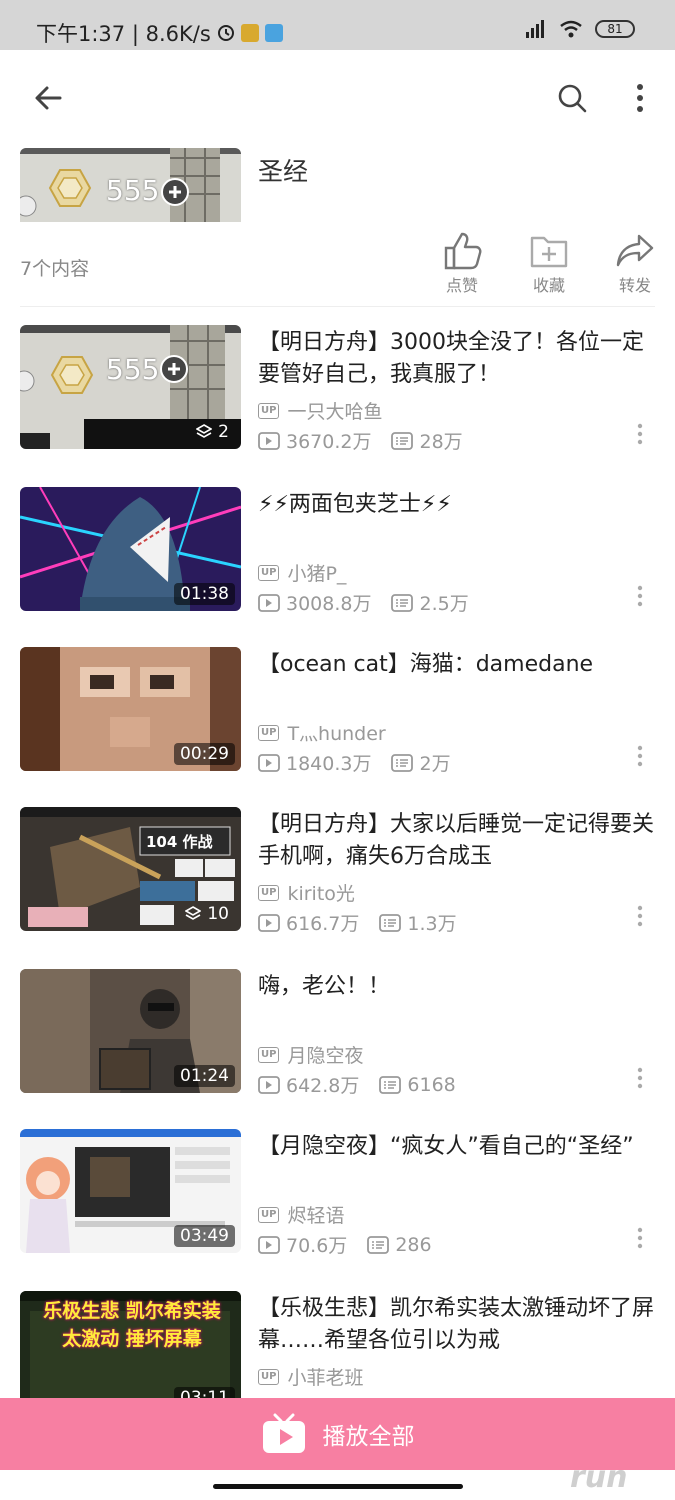  I want to click on uploader-row: UP 烬轻语, so click(301, 1214).